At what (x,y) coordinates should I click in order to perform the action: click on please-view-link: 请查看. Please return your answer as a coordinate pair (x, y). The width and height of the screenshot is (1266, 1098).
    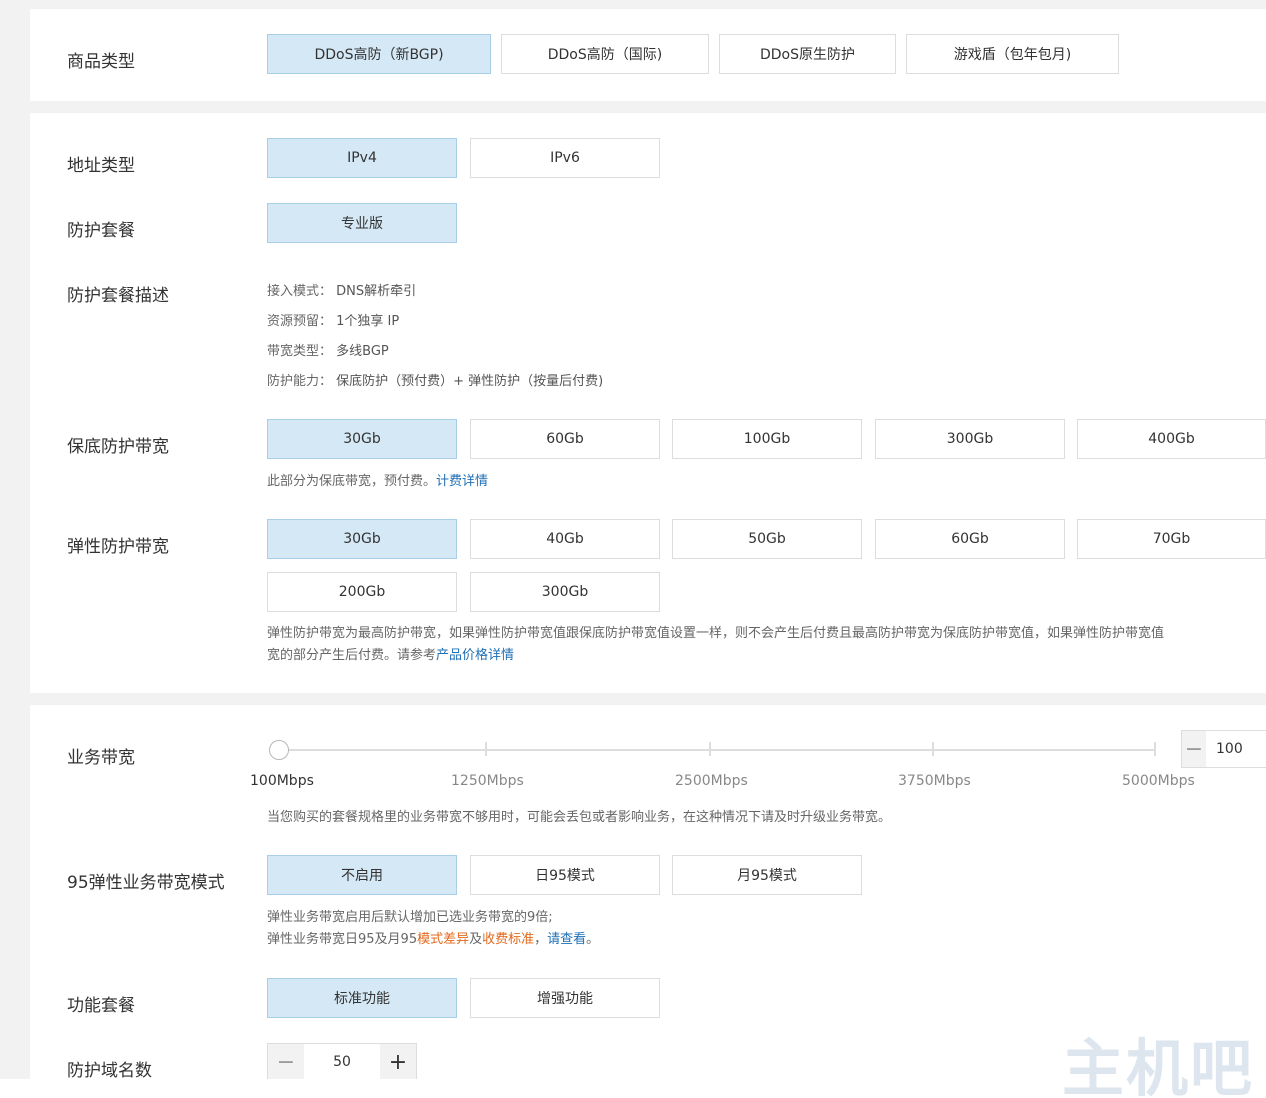
    Looking at the image, I should click on (566, 939).